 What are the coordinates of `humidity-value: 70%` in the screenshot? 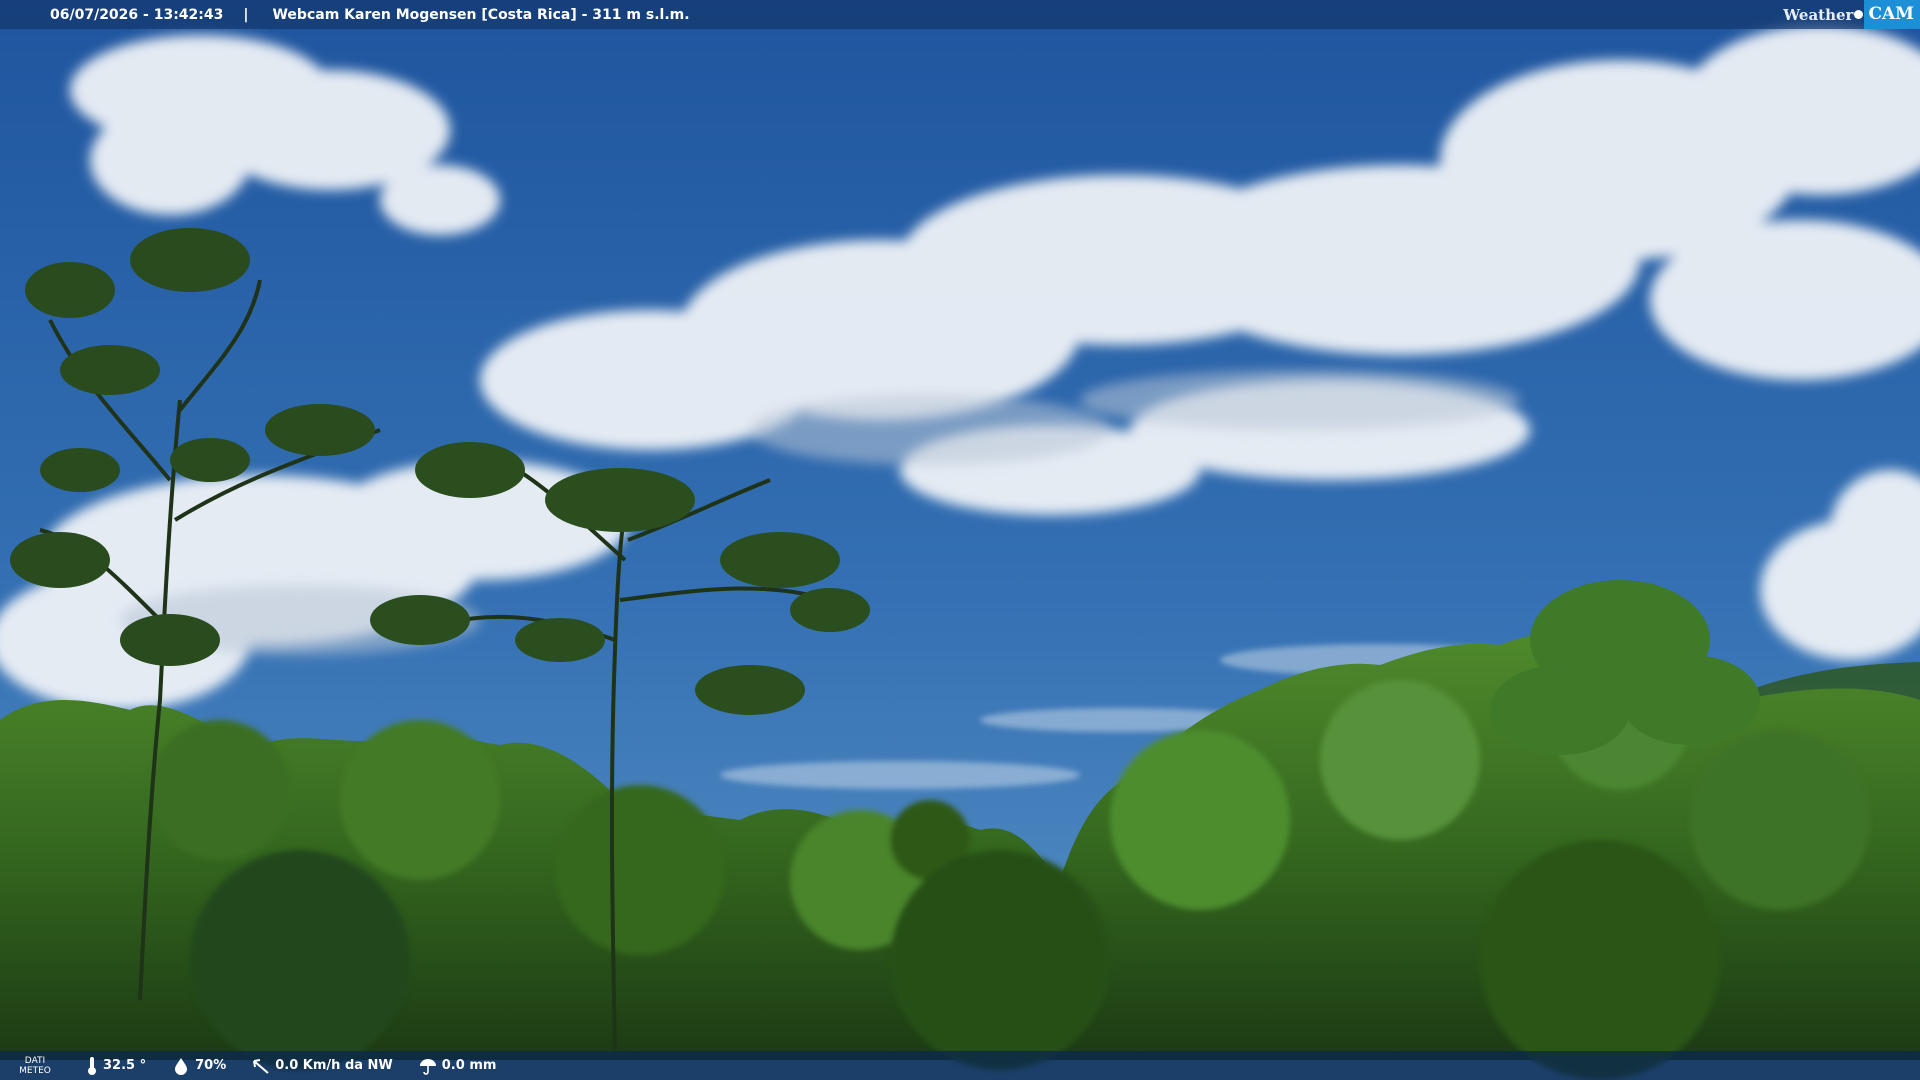 It's located at (211, 1065).